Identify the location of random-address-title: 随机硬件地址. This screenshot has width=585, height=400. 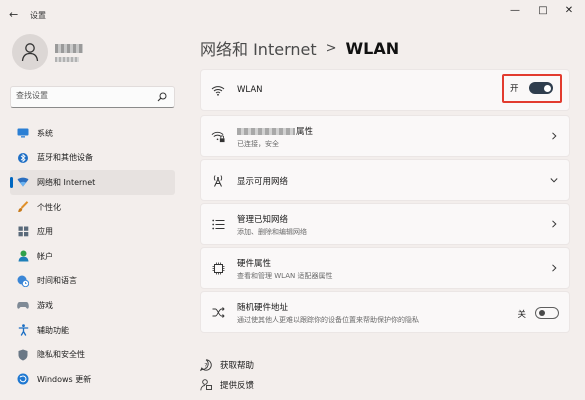
(263, 308).